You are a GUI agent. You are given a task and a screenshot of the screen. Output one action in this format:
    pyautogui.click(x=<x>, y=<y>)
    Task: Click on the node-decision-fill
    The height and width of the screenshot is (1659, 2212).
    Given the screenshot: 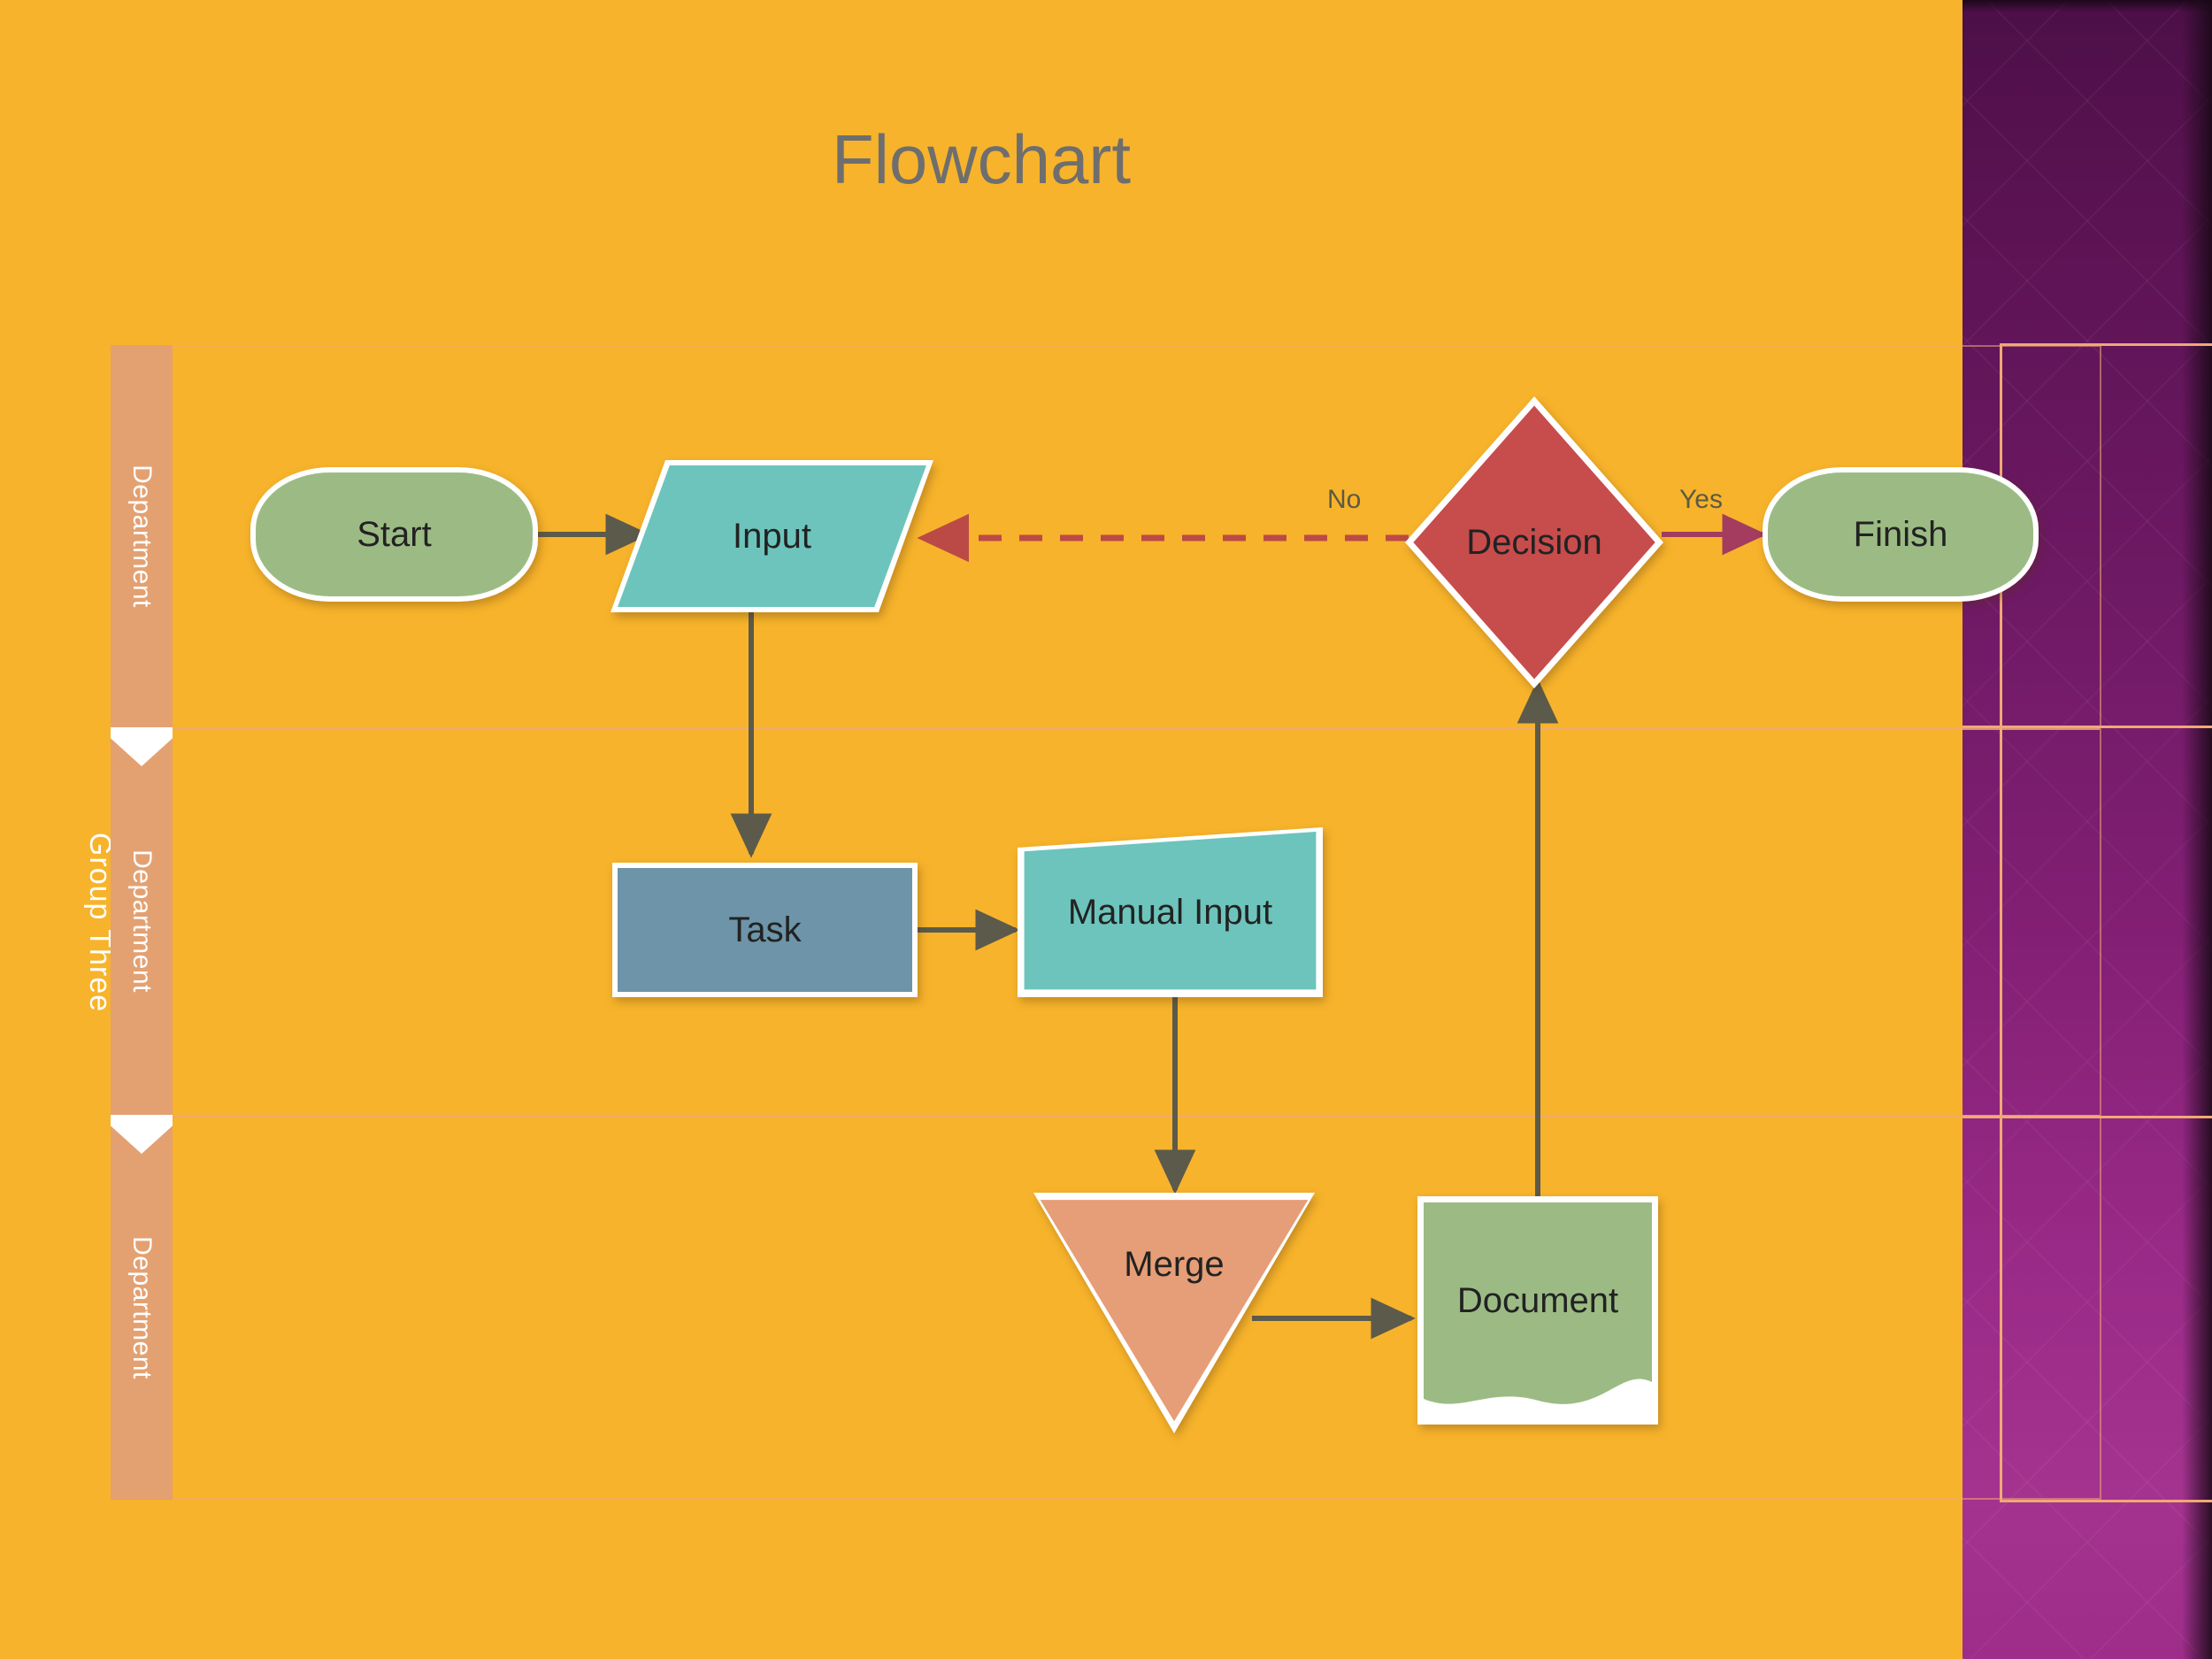 What is the action you would take?
    pyautogui.click(x=1534, y=543)
    